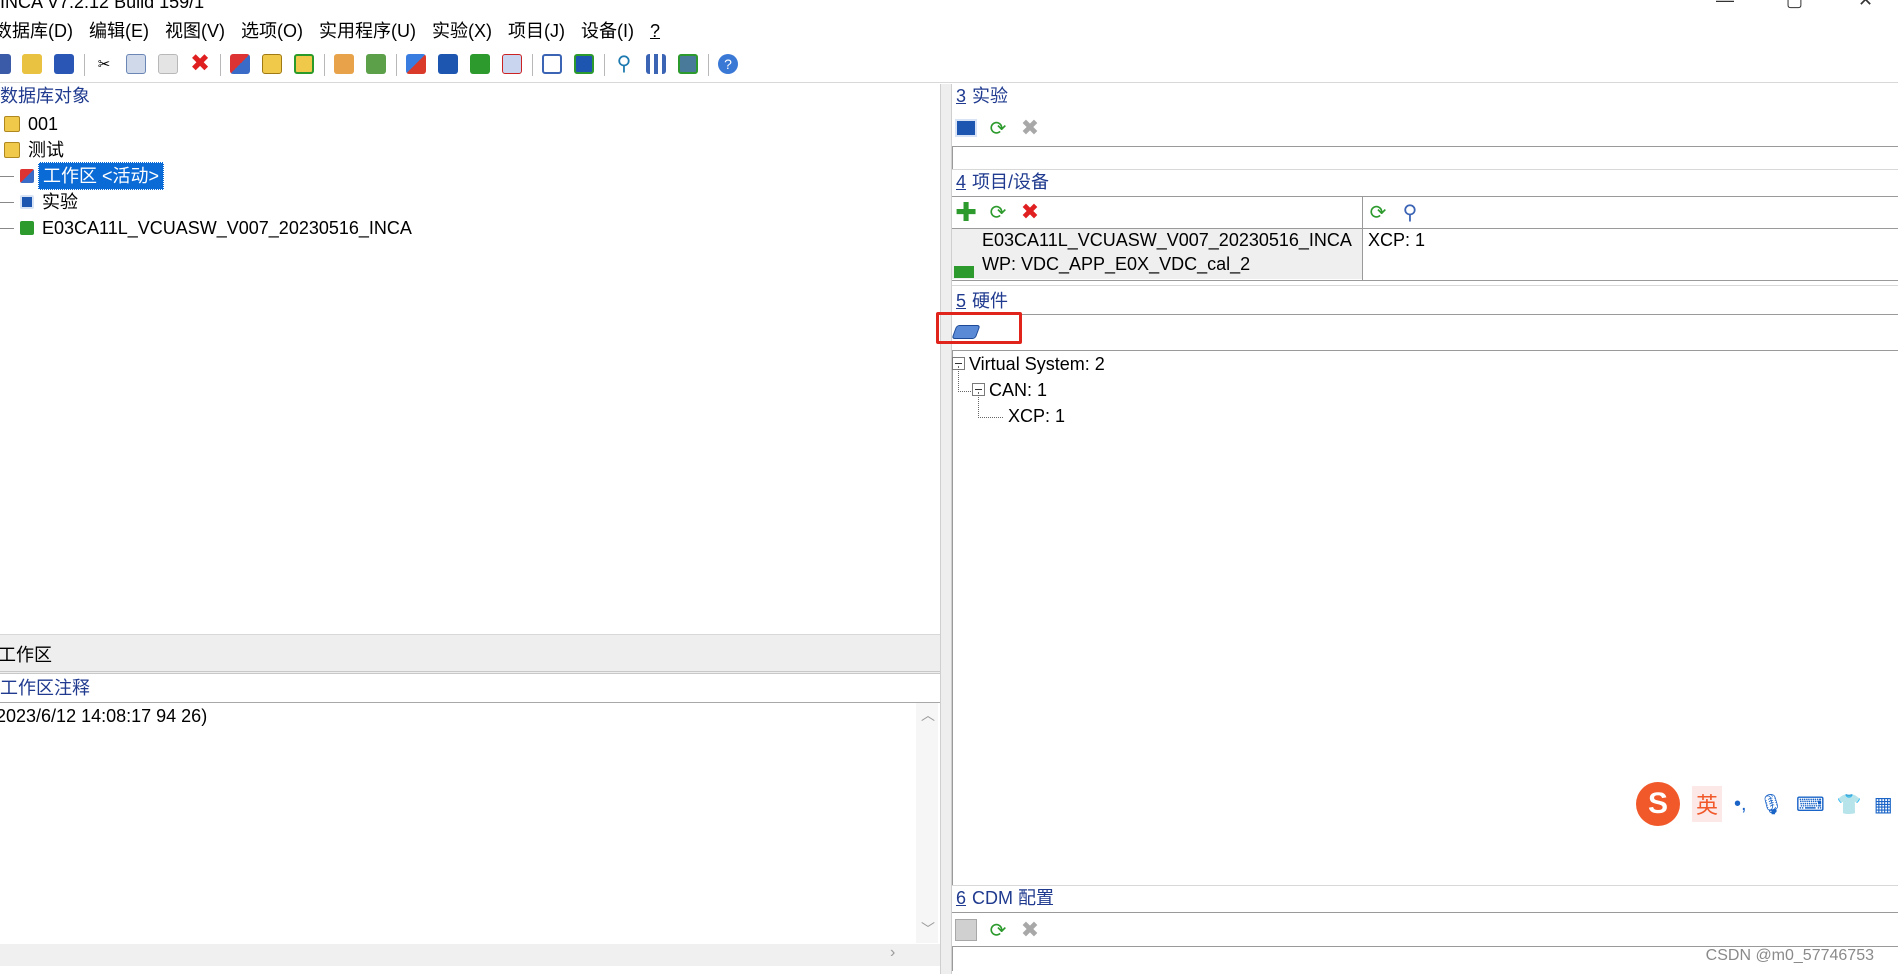 This screenshot has height=974, width=1898. I want to click on vertical-splitter, so click(946, 529).